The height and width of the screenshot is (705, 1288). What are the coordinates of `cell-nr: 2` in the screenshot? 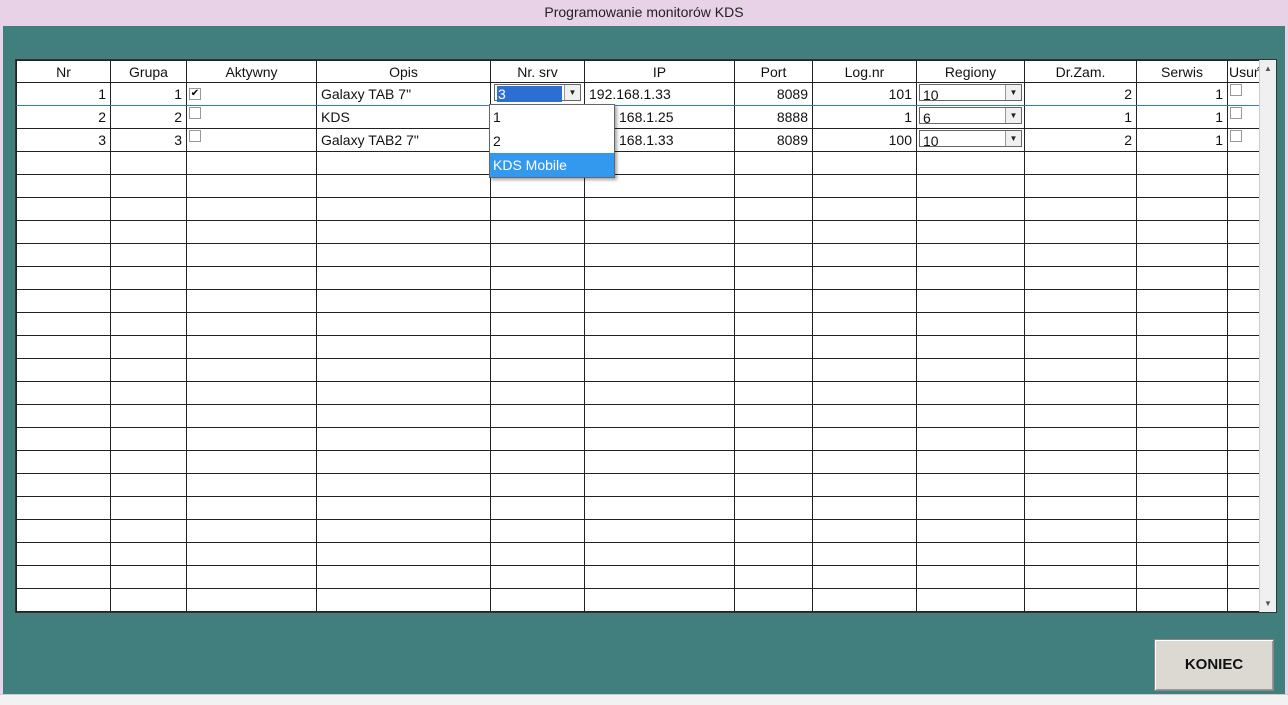 It's located at (63, 117).